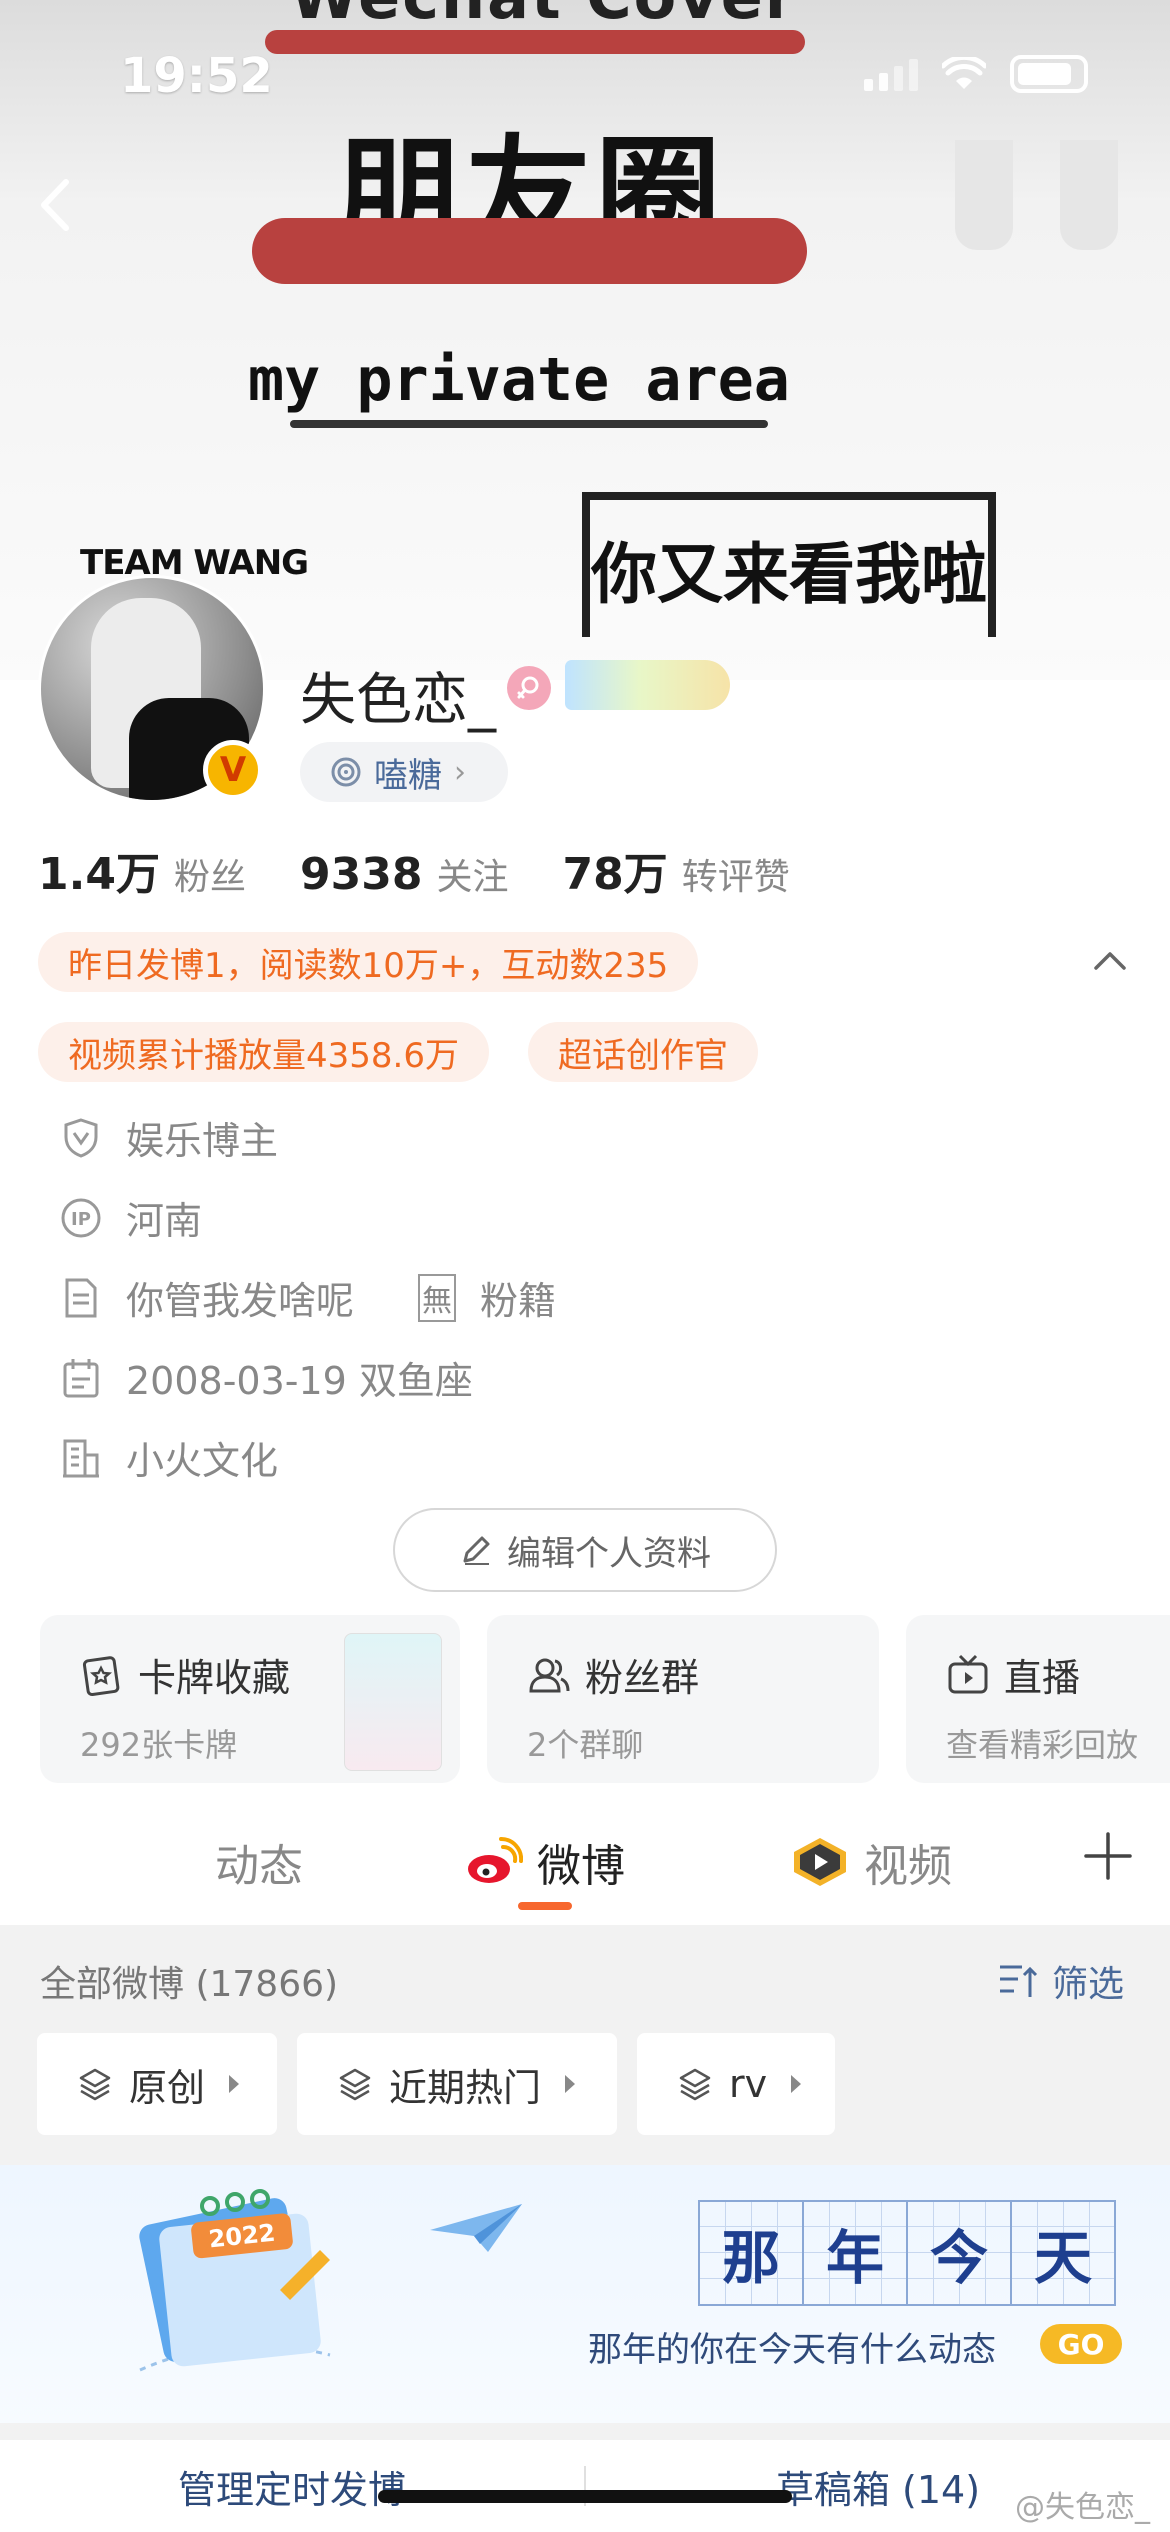  I want to click on back-icon, so click(58, 205).